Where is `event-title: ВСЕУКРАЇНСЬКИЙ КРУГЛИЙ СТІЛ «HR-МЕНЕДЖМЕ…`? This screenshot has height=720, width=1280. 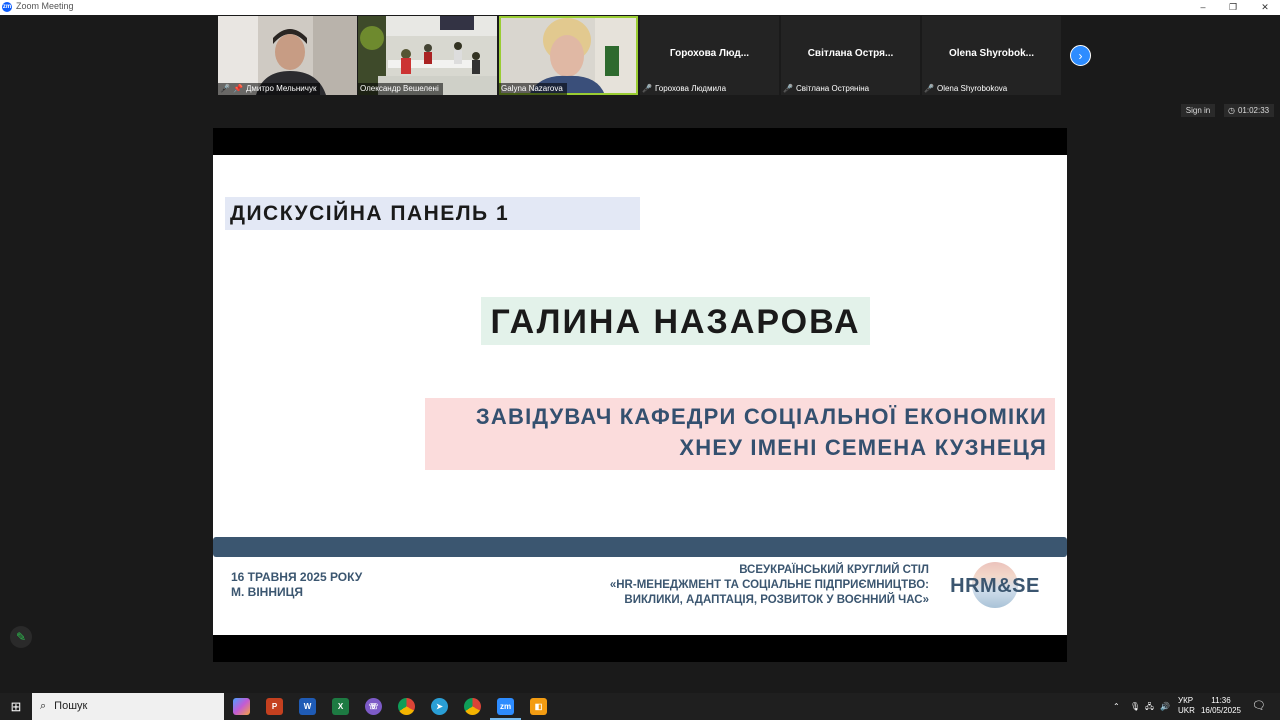
event-title: ВСЕУКРАЇНСЬКИЙ КРУГЛИЙ СТІЛ «HR-МЕНЕДЖМЕ… is located at coordinates (741, 585).